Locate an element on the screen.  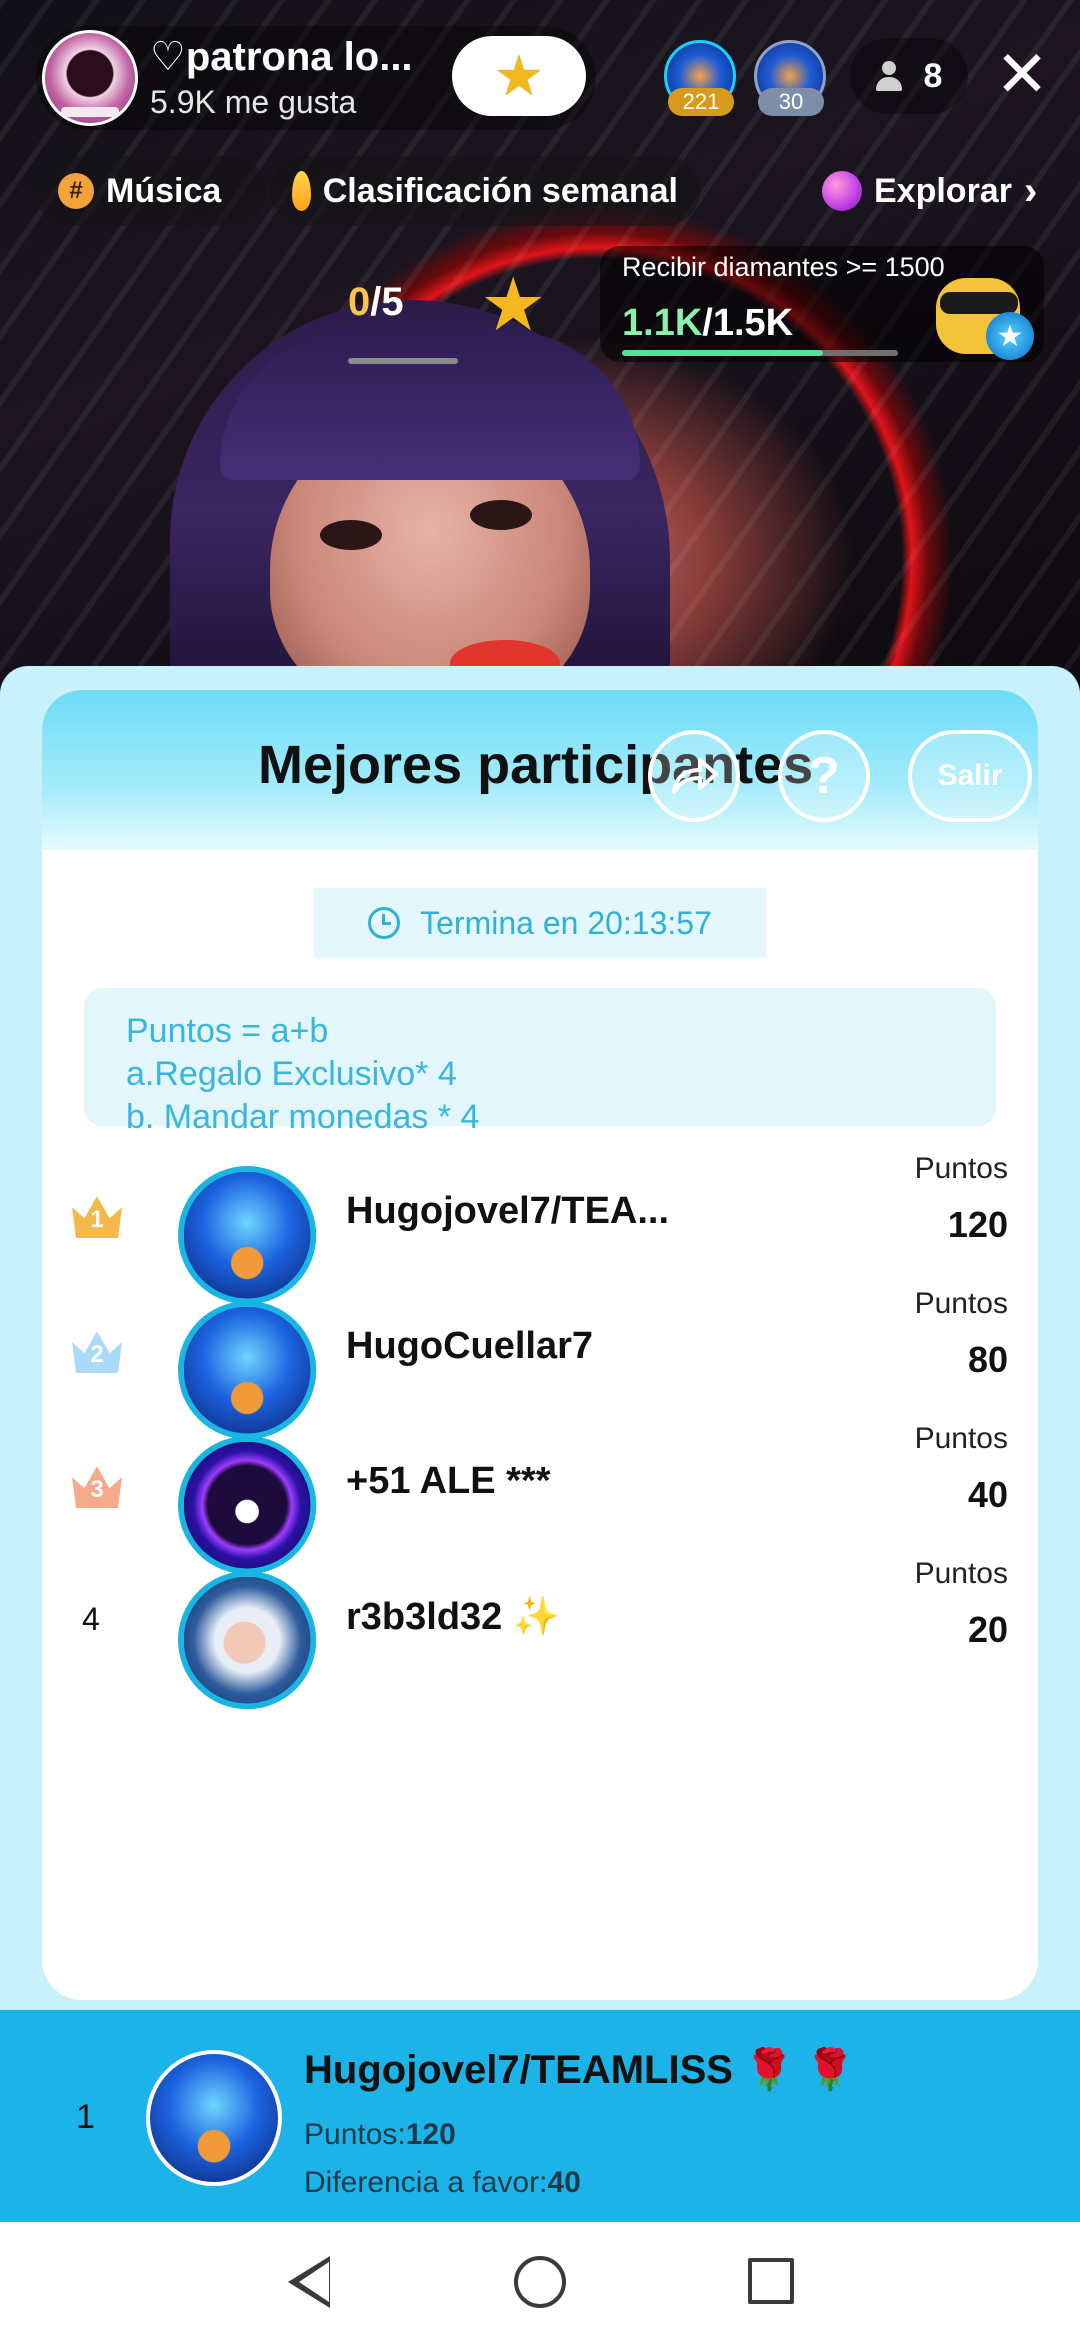
points-value: 120 is located at coordinates (977, 1224).